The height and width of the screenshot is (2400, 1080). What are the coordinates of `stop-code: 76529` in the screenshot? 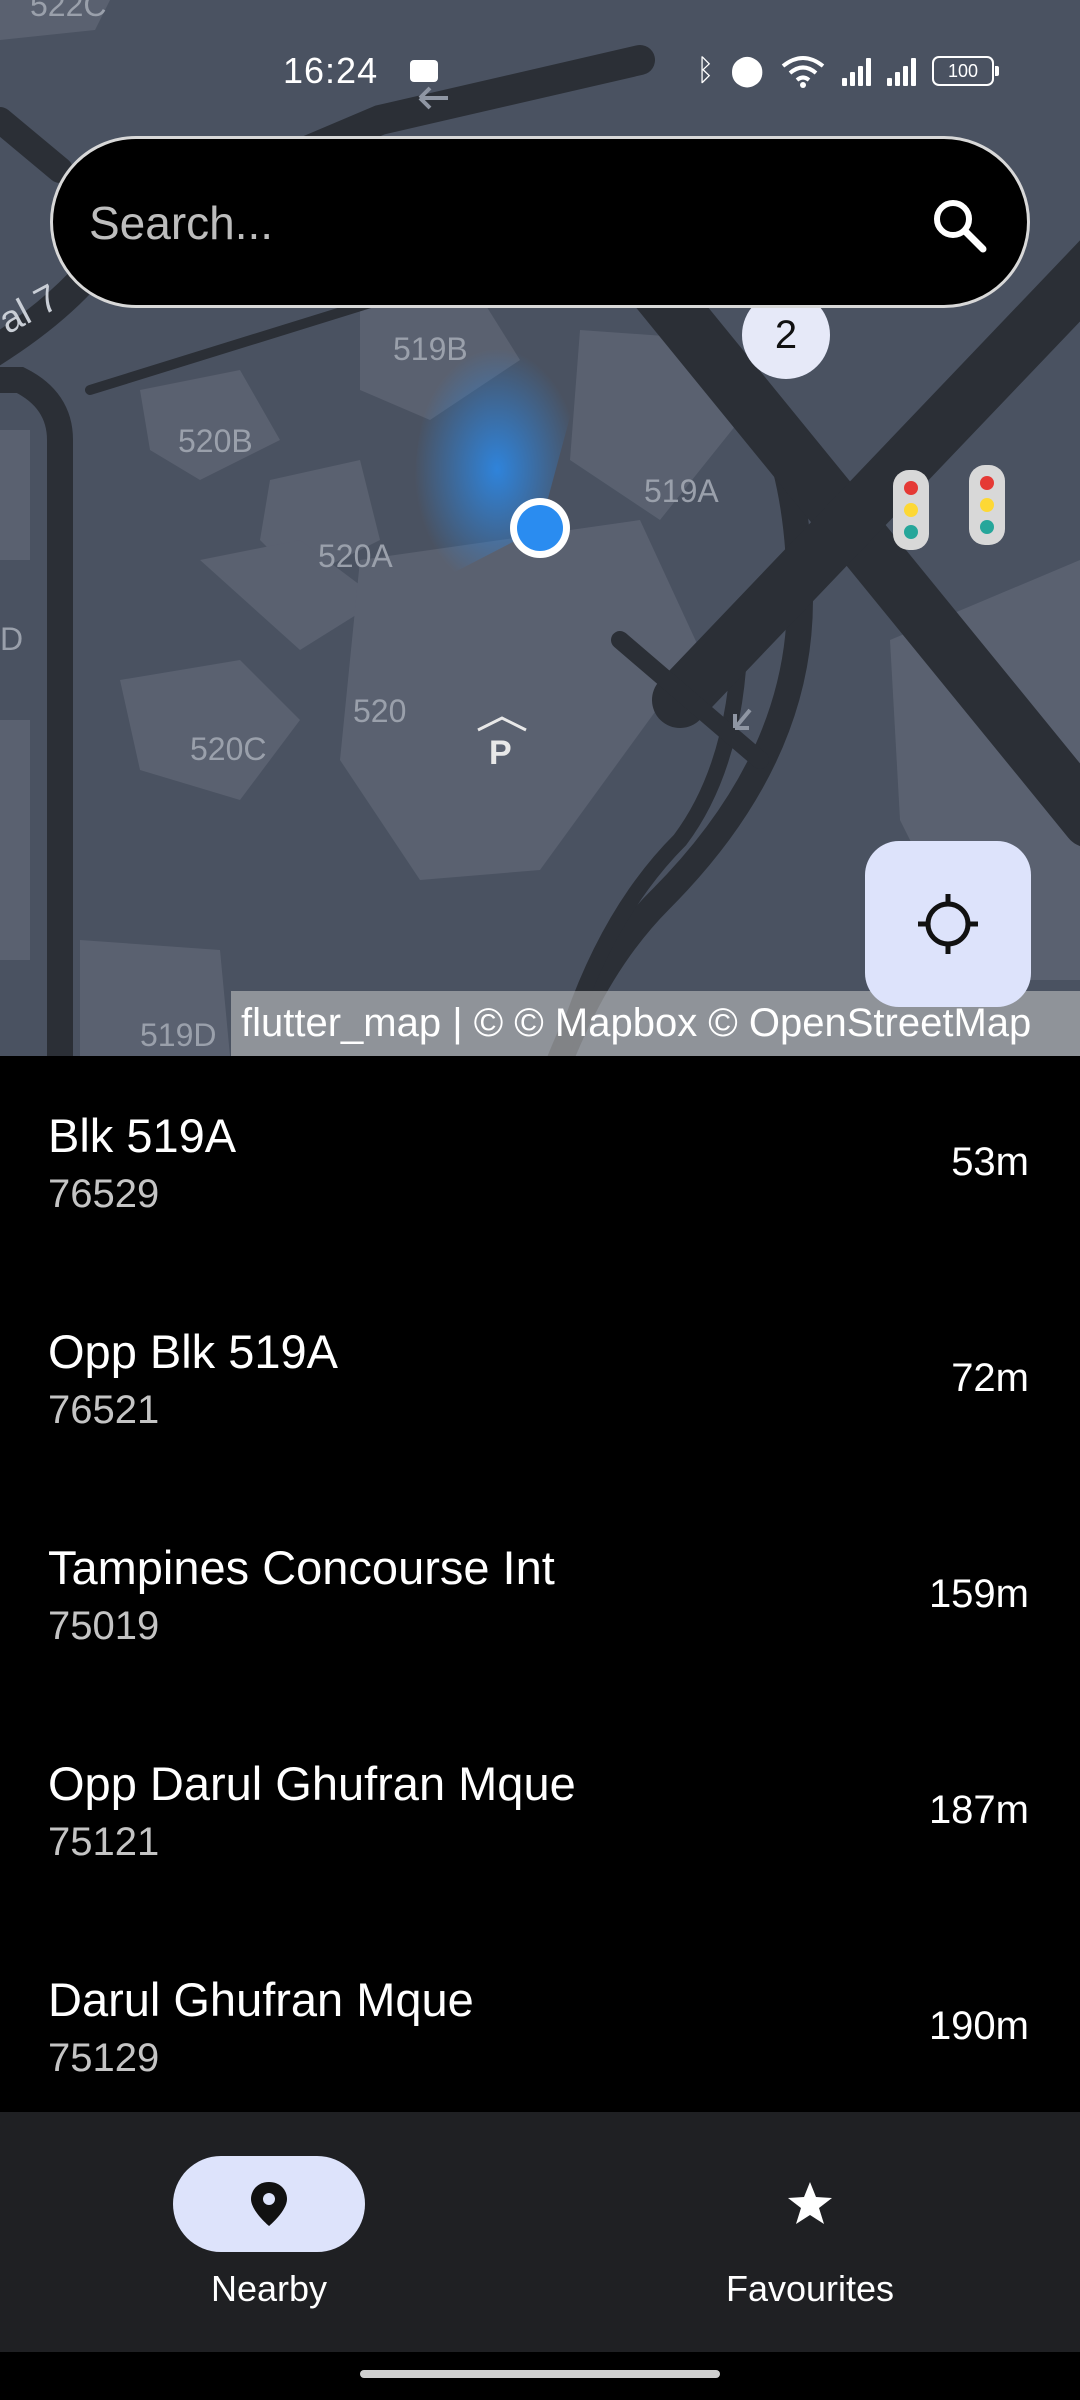 It's located at (104, 1194).